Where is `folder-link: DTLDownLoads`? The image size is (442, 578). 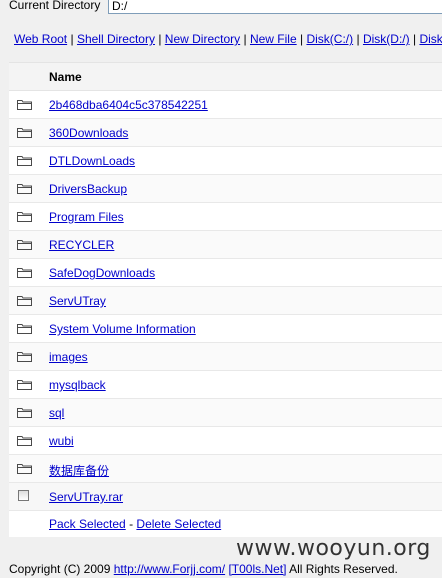
folder-link: DTLDownLoads is located at coordinates (92, 161).